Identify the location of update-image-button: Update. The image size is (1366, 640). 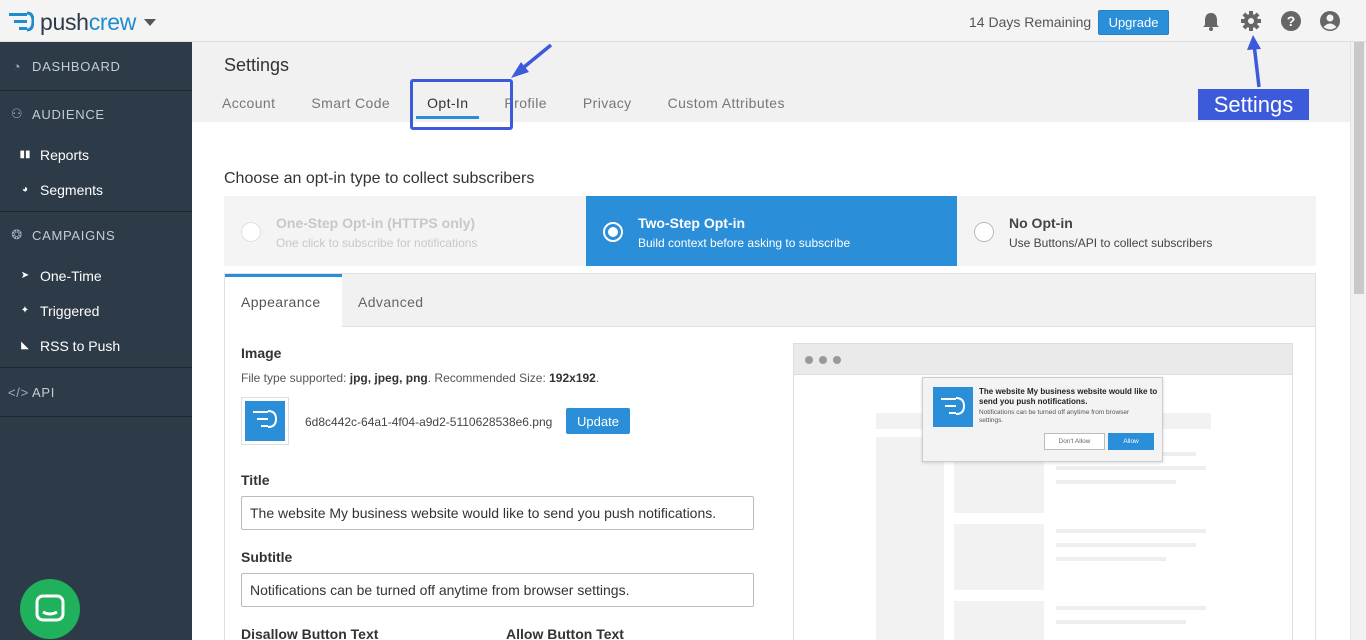
(598, 421).